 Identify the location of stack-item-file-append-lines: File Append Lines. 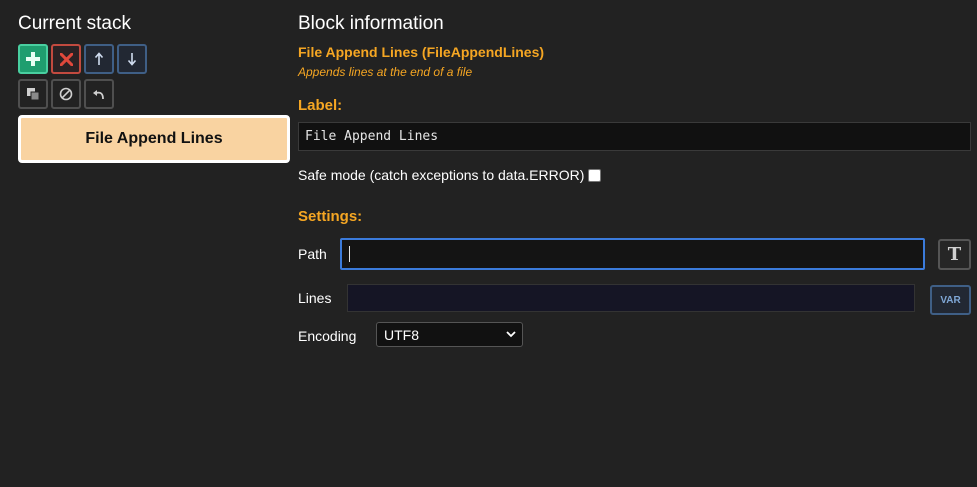
(154, 139).